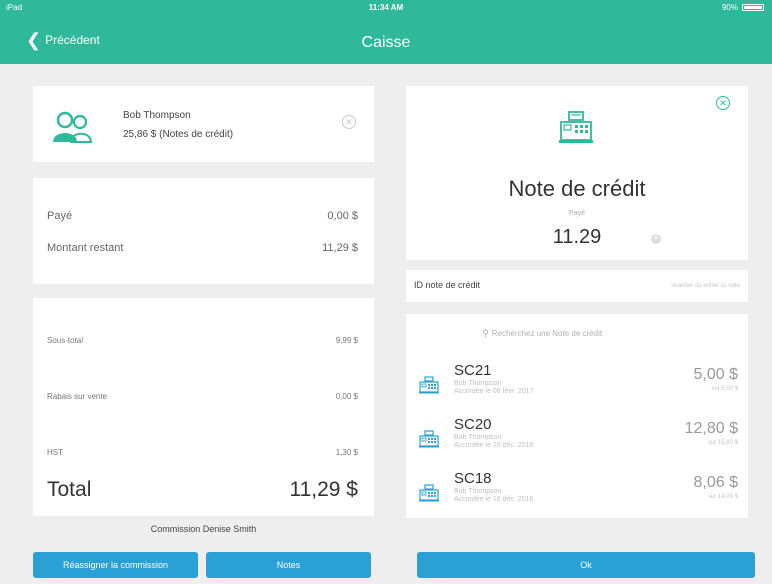  Describe the element at coordinates (715, 482) in the screenshot. I see `credit-note-amount: 8,06 $` at that location.